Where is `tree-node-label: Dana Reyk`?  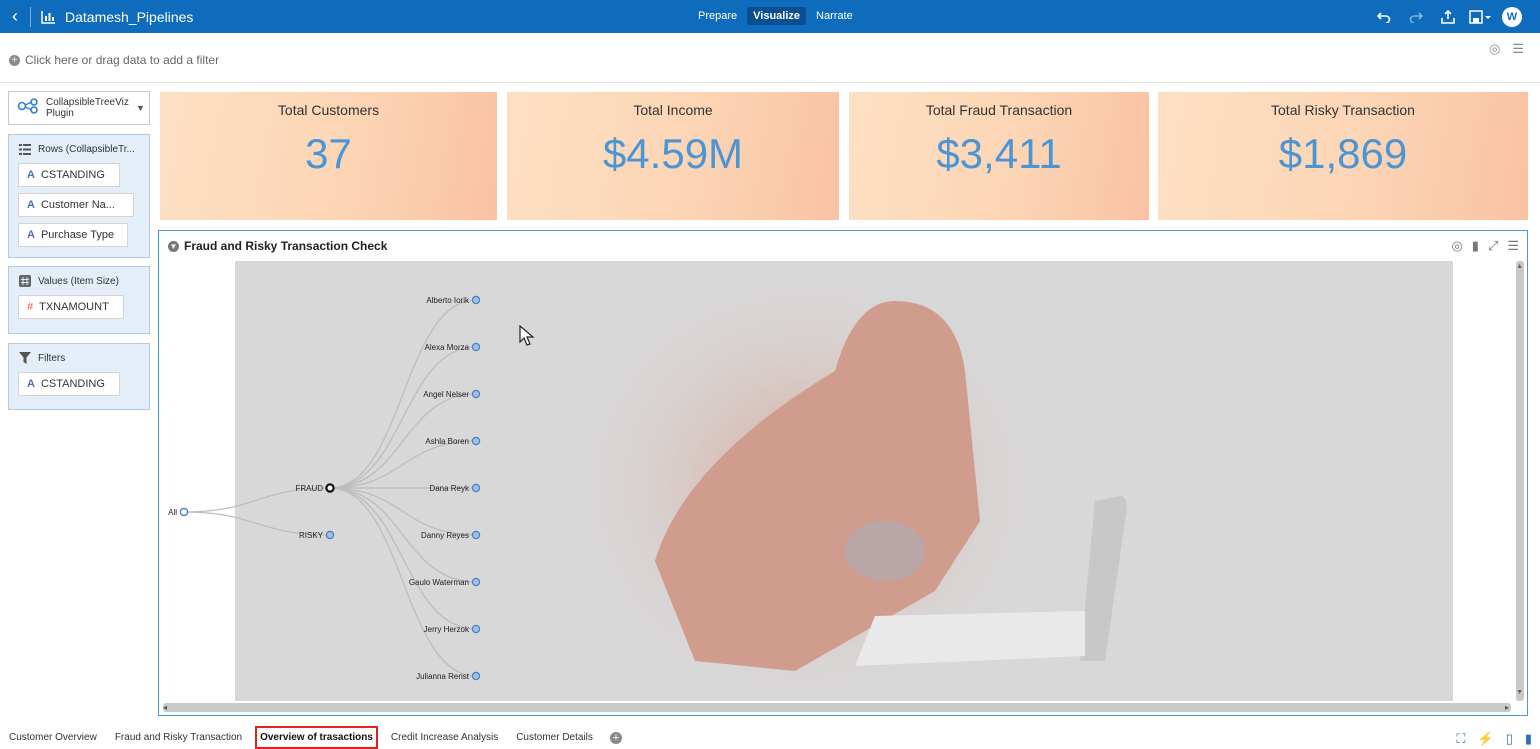 tree-node-label: Dana Reyk is located at coordinates (449, 488).